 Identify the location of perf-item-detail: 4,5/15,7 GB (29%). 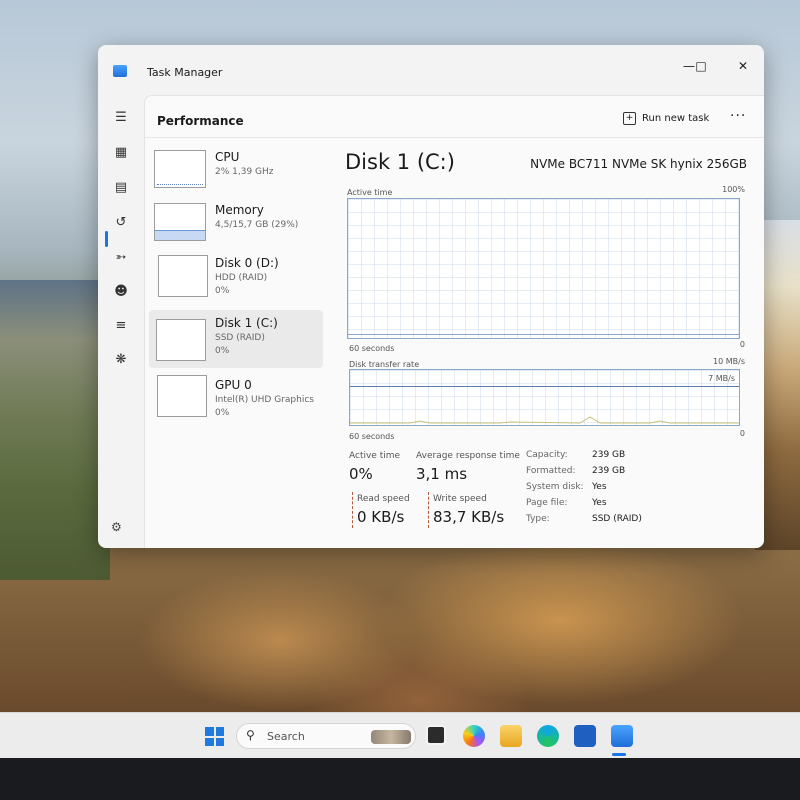
(257, 225).